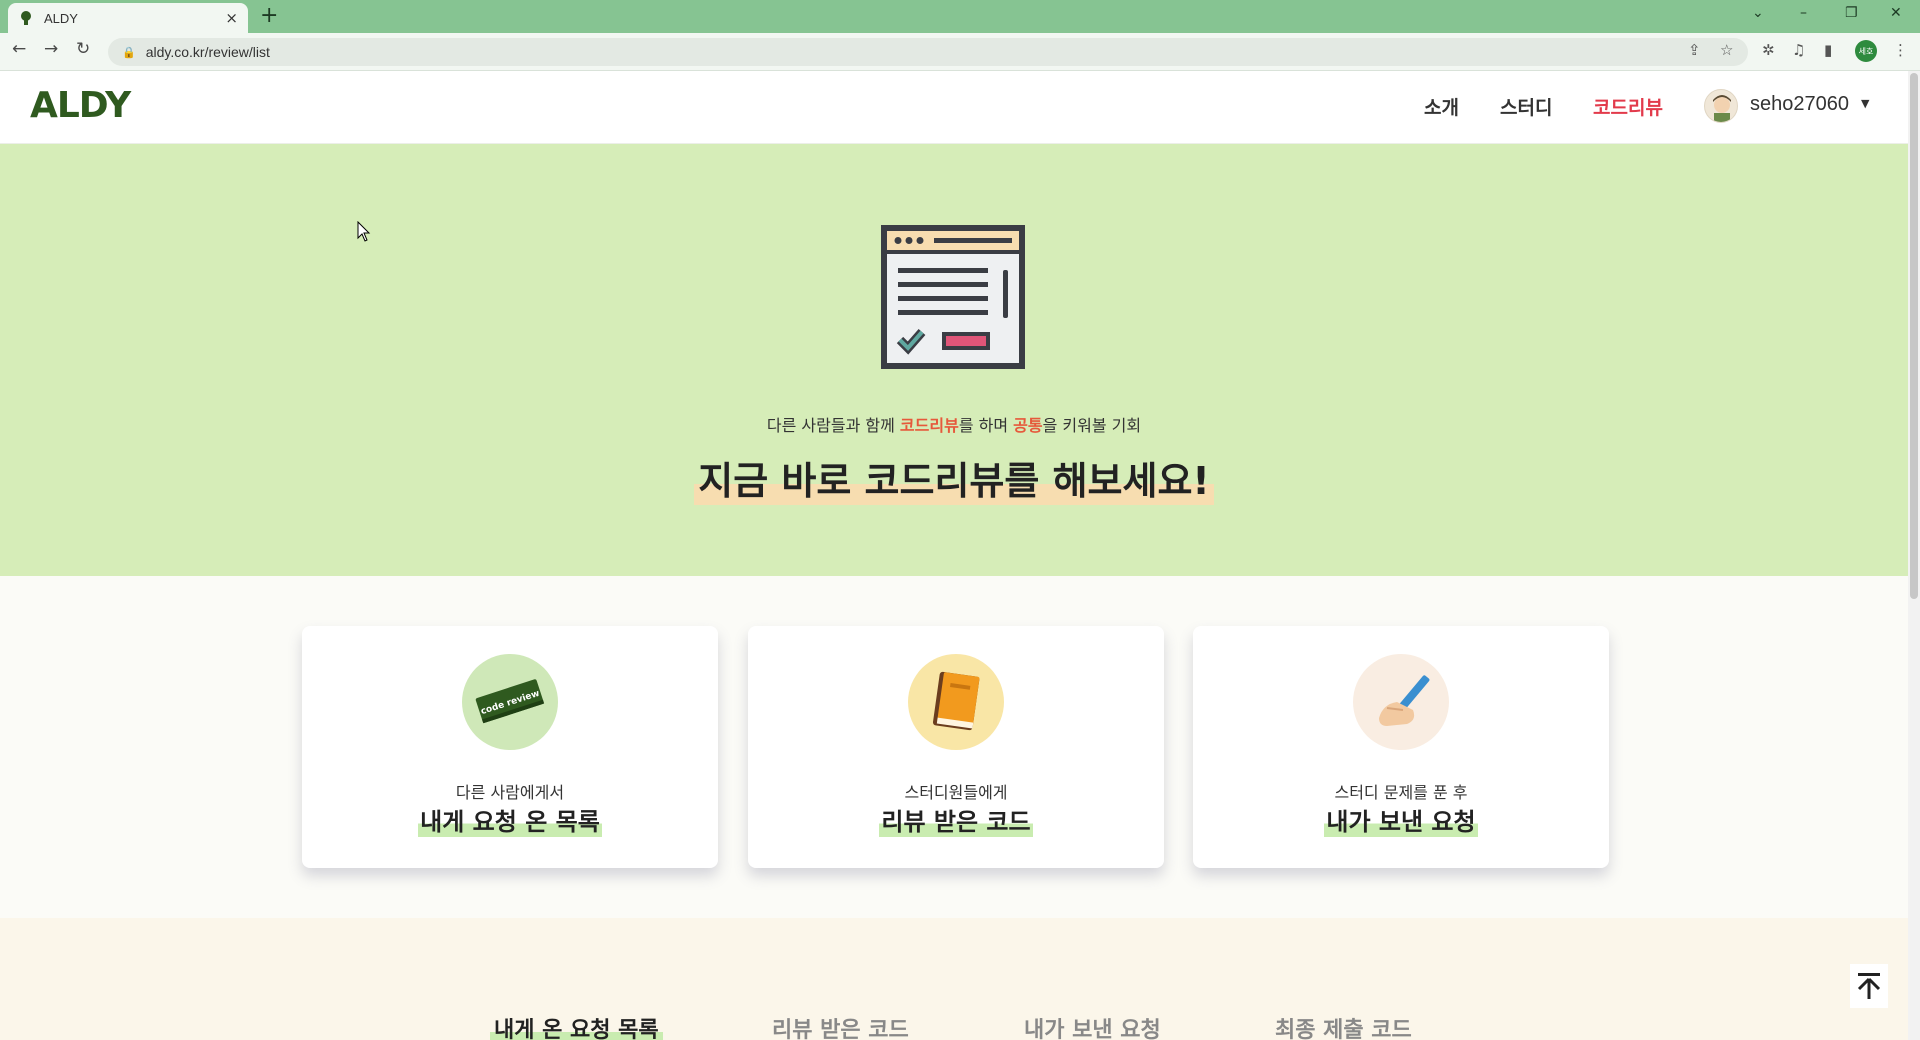 This screenshot has width=1920, height=1040. What do you see at coordinates (1799, 104) in the screenshot?
I see `username: seho27060` at bounding box center [1799, 104].